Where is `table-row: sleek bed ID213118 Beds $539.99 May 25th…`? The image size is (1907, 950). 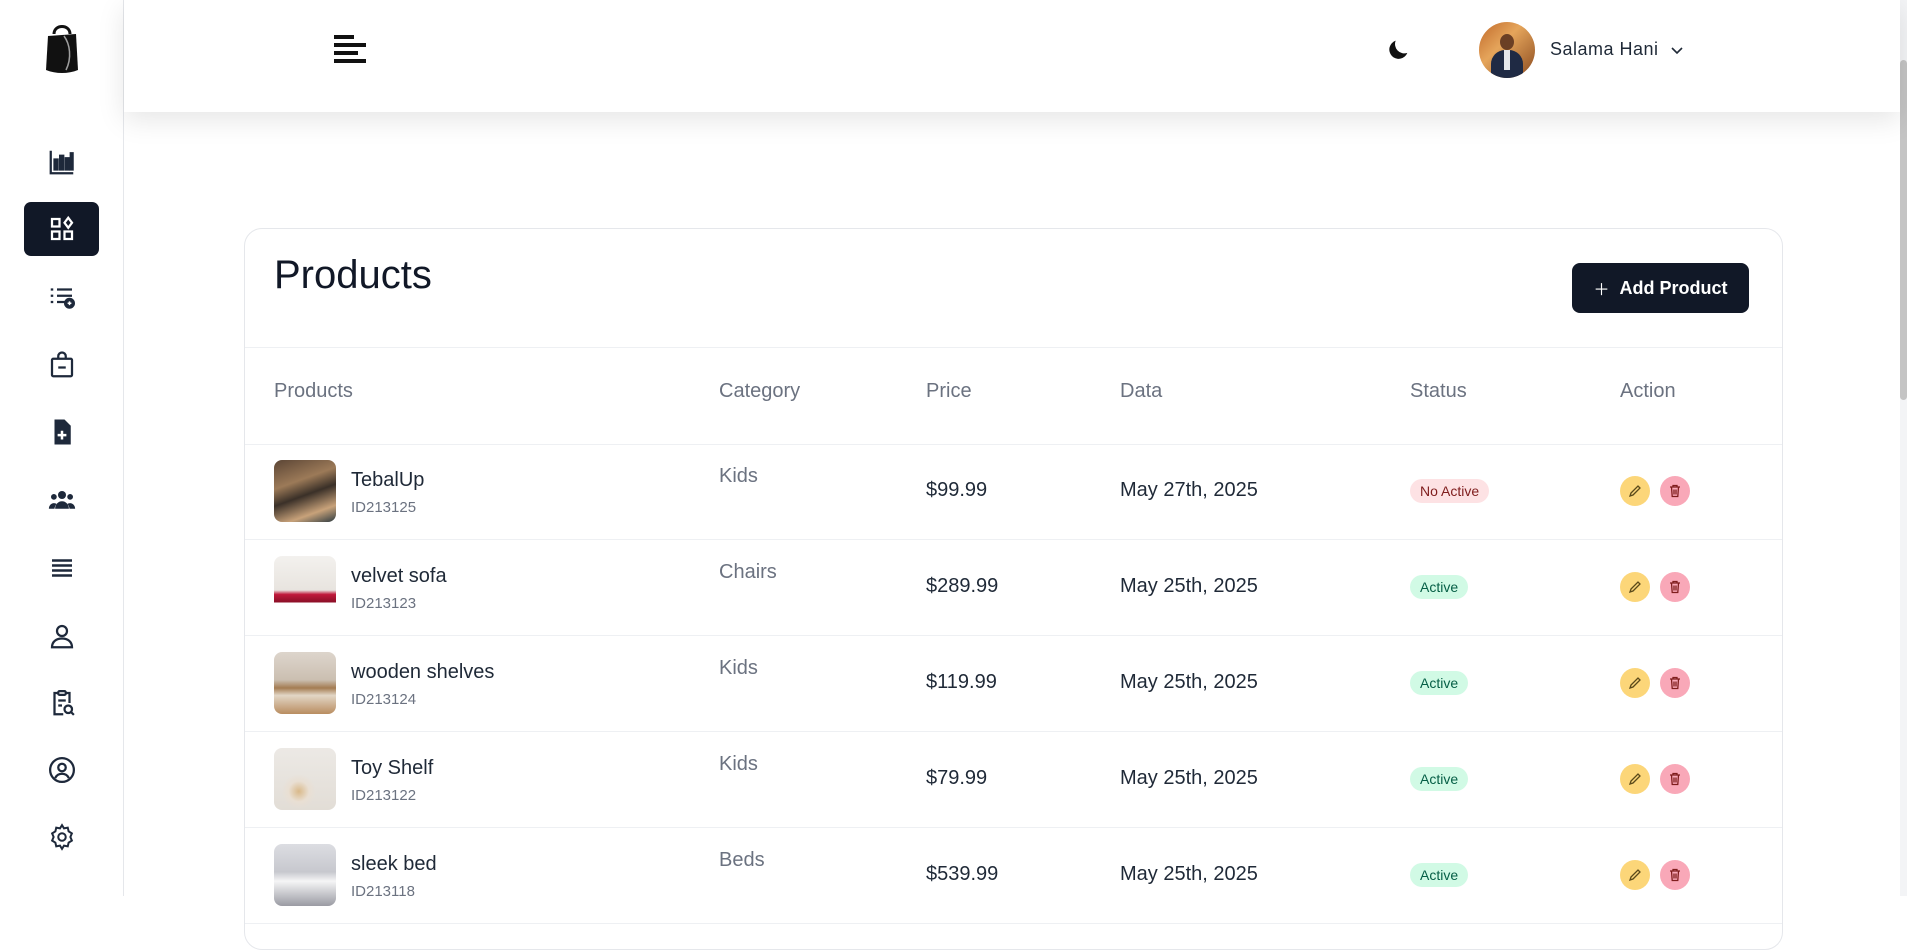 table-row: sleek bed ID213118 Beds $539.99 May 25th… is located at coordinates (1013, 875).